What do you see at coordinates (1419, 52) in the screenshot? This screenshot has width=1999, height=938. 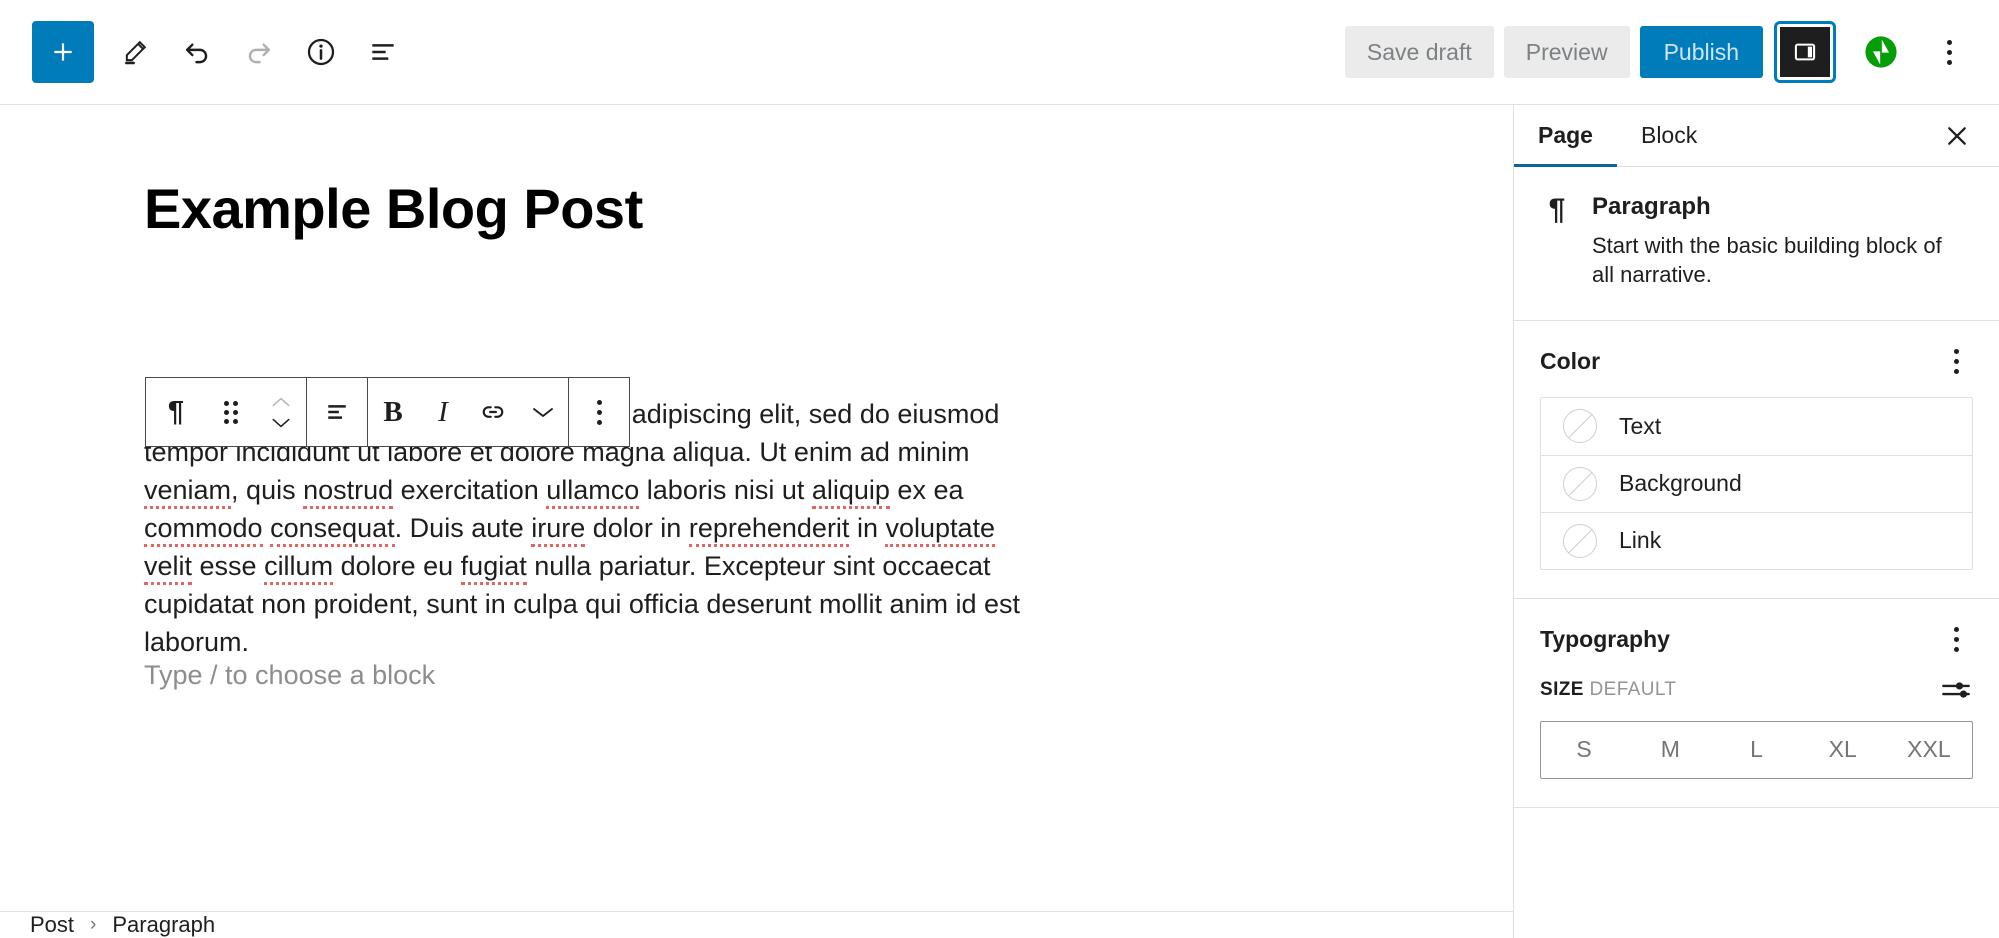 I see `save-draft-button: Save draft` at bounding box center [1419, 52].